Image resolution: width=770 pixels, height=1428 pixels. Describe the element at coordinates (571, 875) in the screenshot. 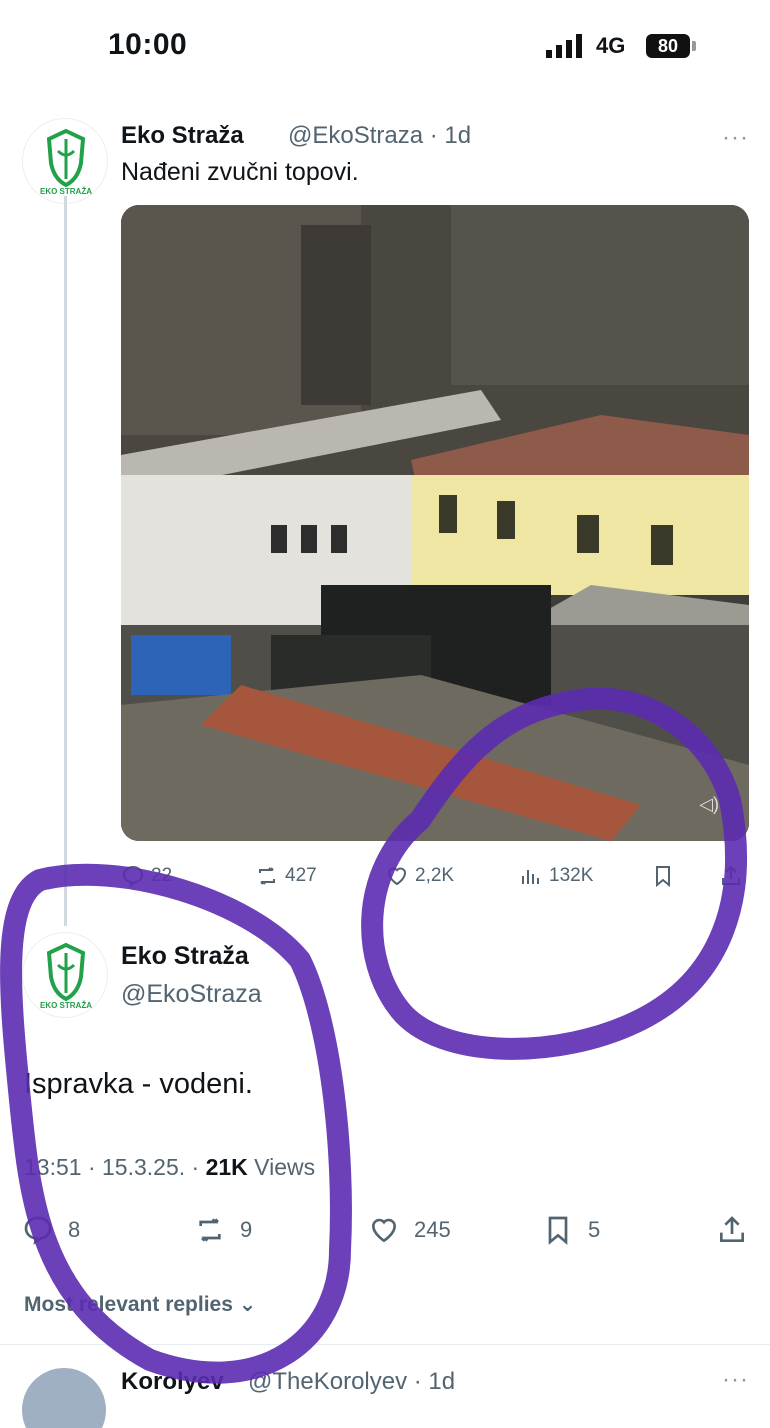

I see `views-count: 132K` at that location.